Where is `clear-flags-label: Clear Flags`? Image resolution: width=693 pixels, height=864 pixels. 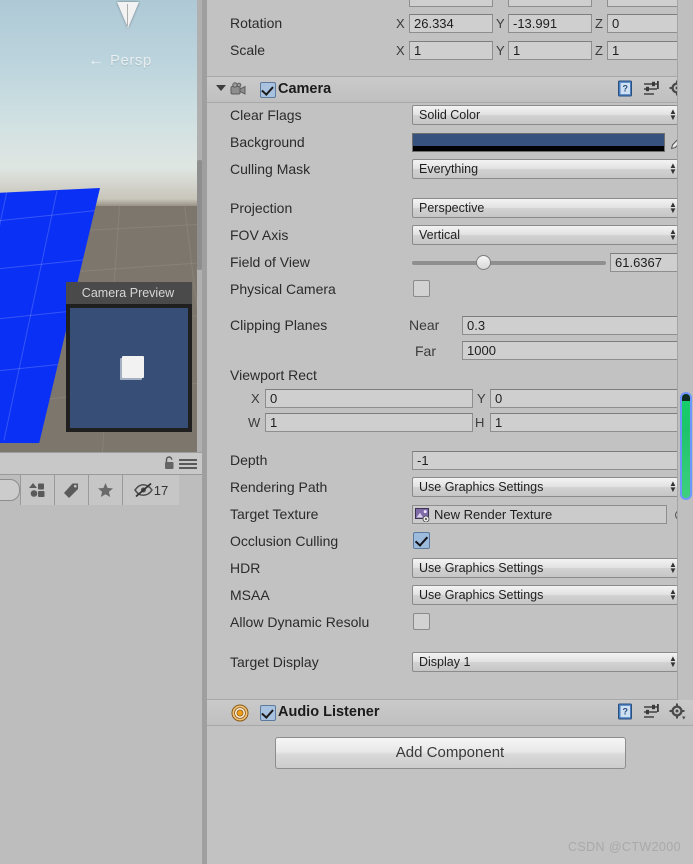 clear-flags-label: Clear Flags is located at coordinates (266, 115).